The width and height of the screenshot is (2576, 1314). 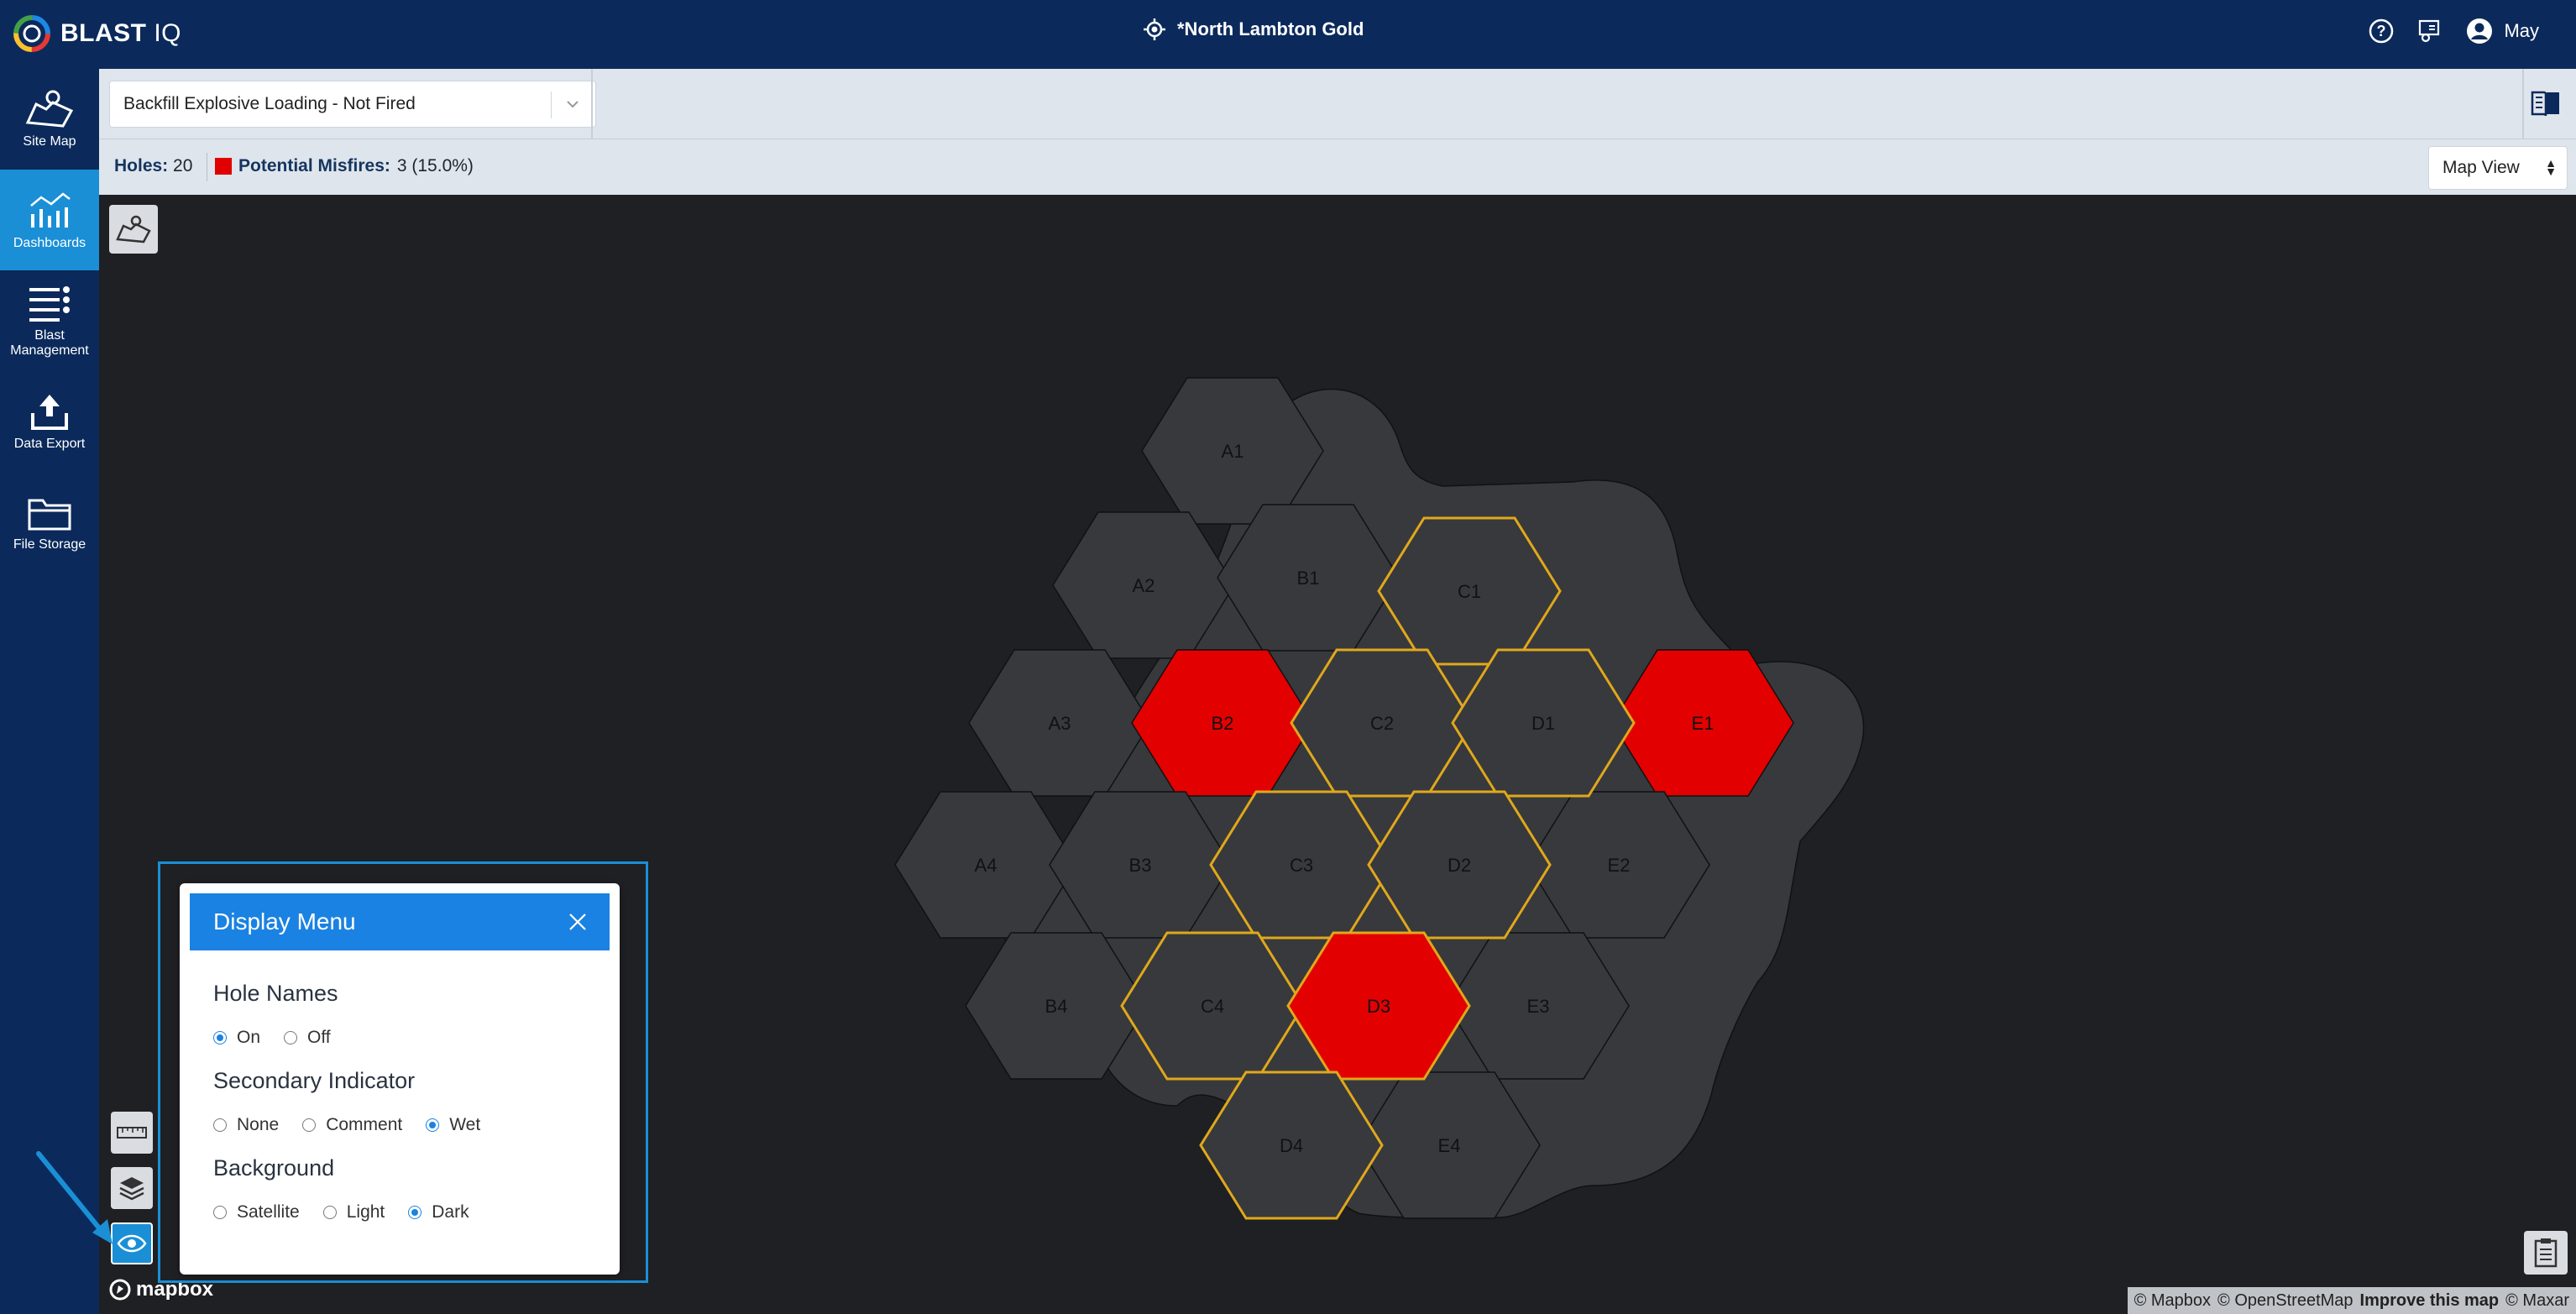 I want to click on report-button, so click(x=2546, y=1253).